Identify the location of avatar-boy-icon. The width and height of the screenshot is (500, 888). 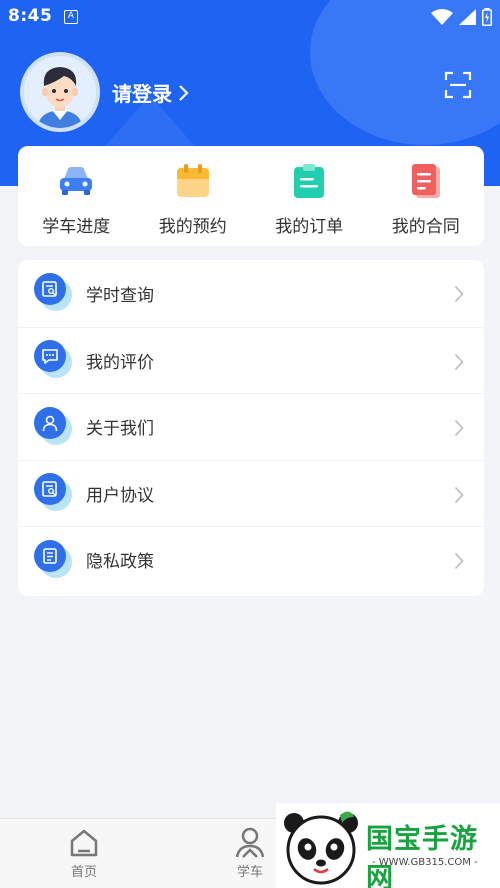
(60, 92).